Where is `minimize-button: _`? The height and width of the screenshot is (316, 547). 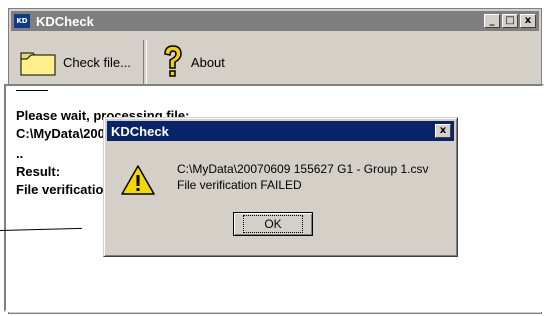 minimize-button: _ is located at coordinates (492, 21).